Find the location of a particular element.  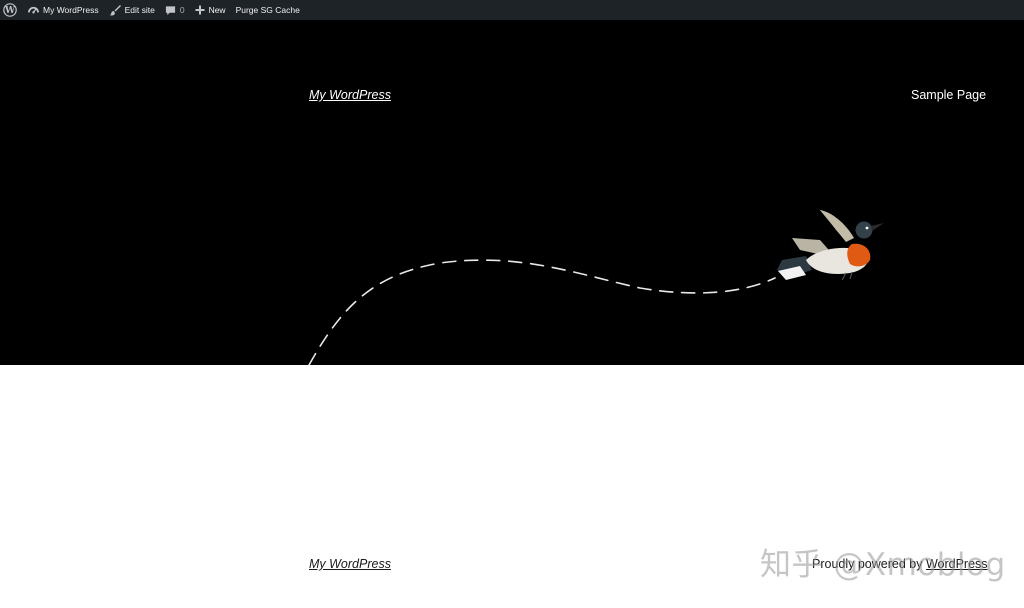

comment-bubble-icon is located at coordinates (170, 10).